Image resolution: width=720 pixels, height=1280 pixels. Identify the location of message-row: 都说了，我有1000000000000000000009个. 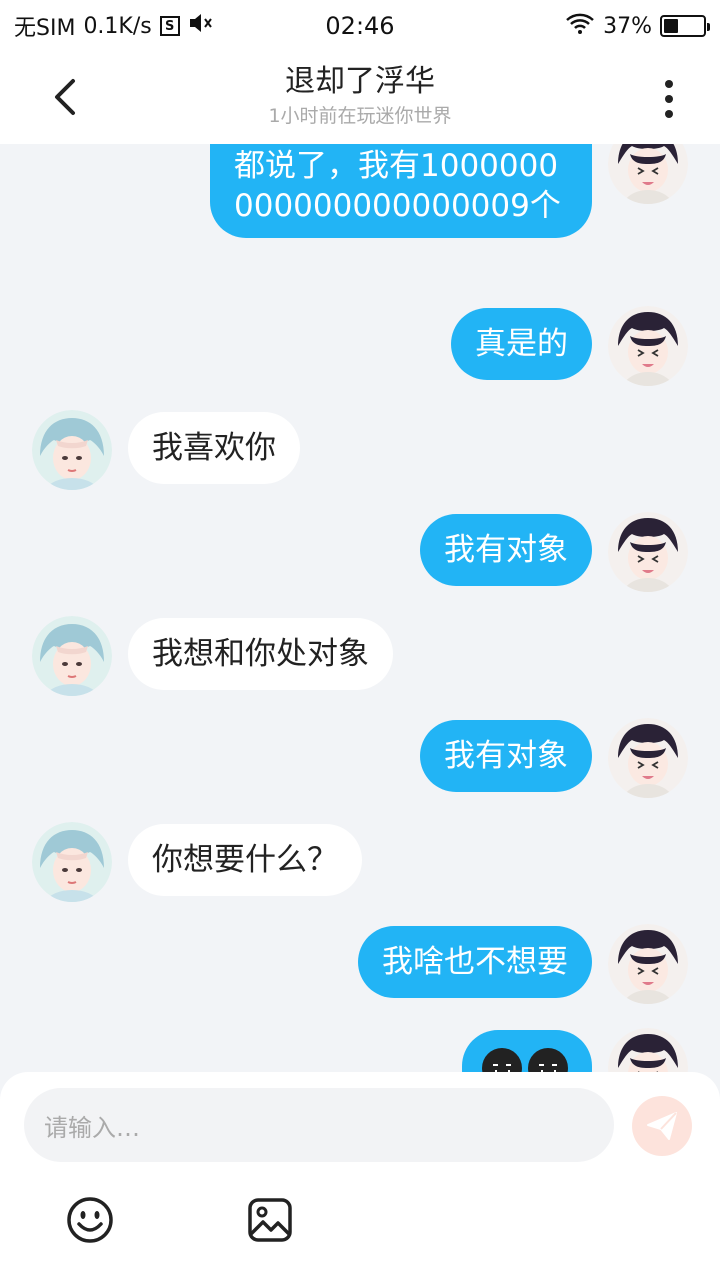
(360, 214).